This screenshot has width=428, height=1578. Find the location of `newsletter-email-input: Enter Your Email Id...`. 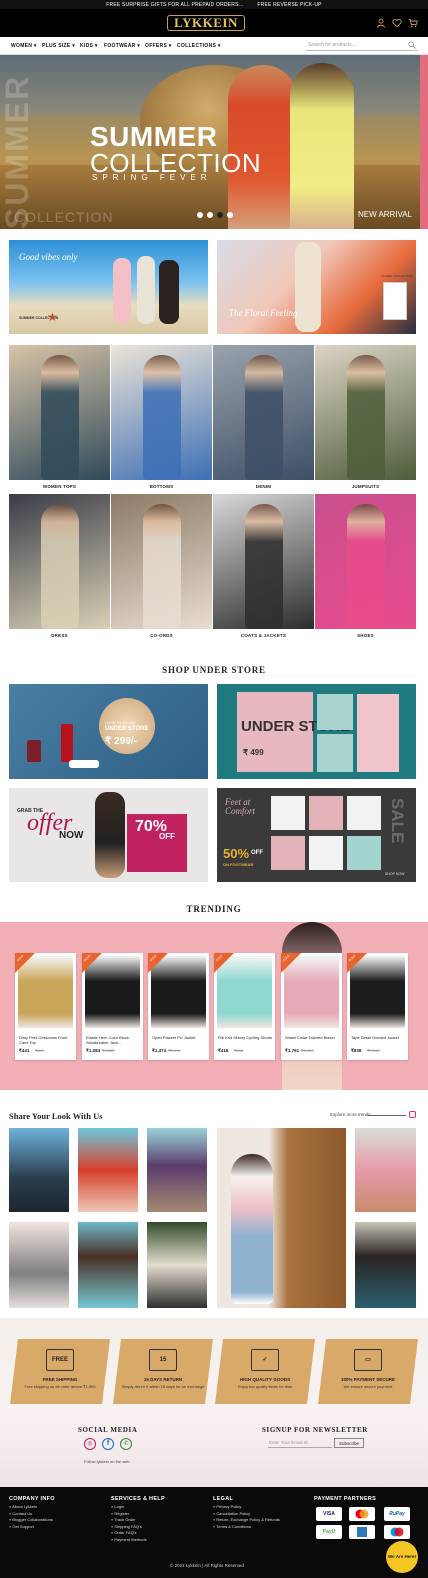

newsletter-email-input: Enter Your Email Id... is located at coordinates (290, 1442).